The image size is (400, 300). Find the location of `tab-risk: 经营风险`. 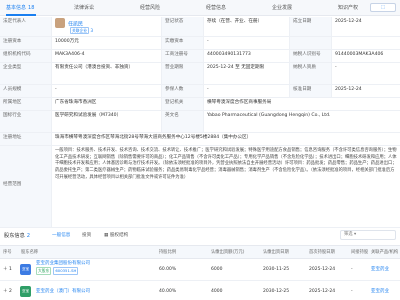

tab-risk: 经营风险 is located at coordinates (150, 7).